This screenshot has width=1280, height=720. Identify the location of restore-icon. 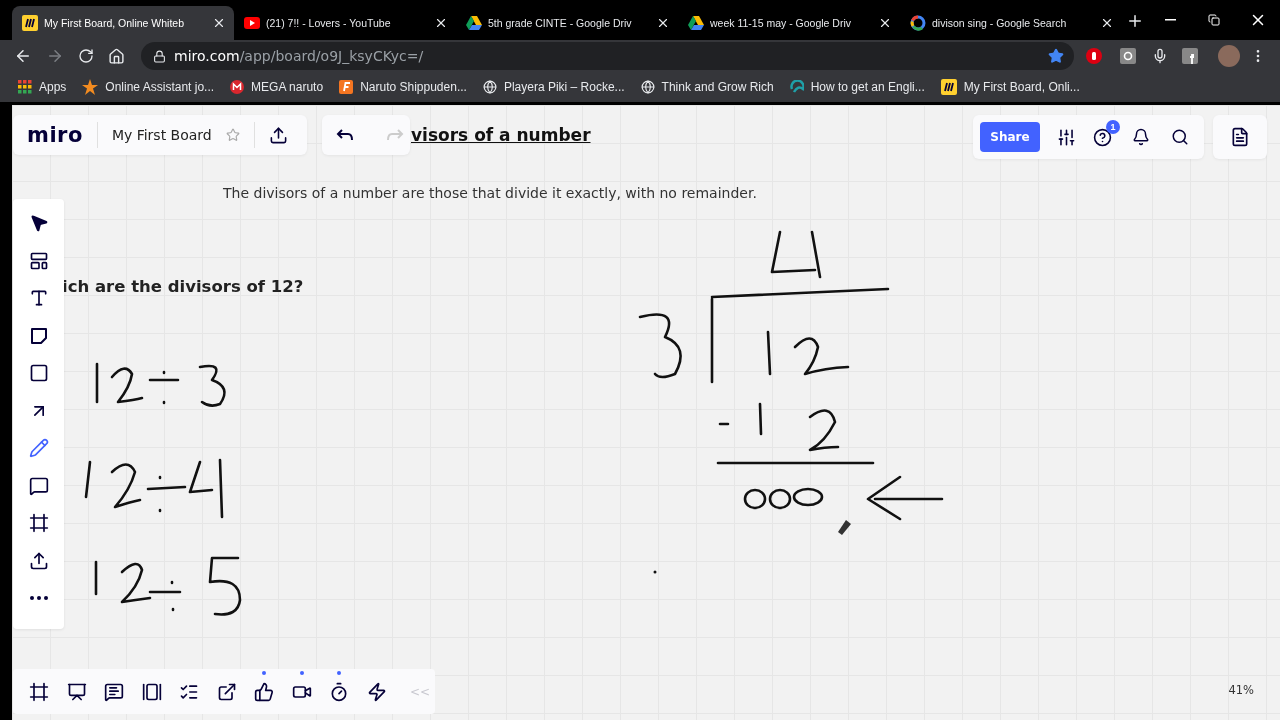
(1214, 20).